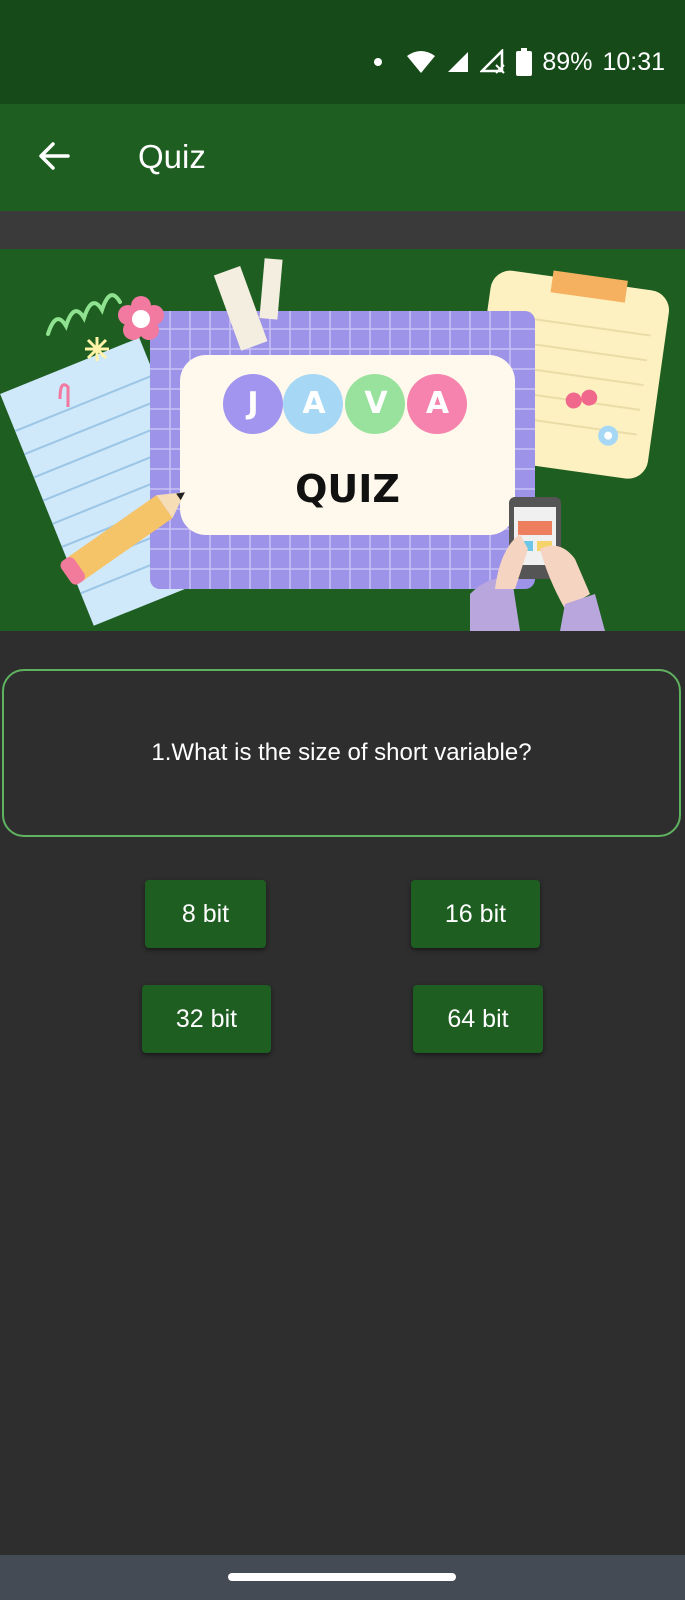 This screenshot has height=1600, width=685. I want to click on question-card: 1.What is the size of short variable?, so click(341, 753).